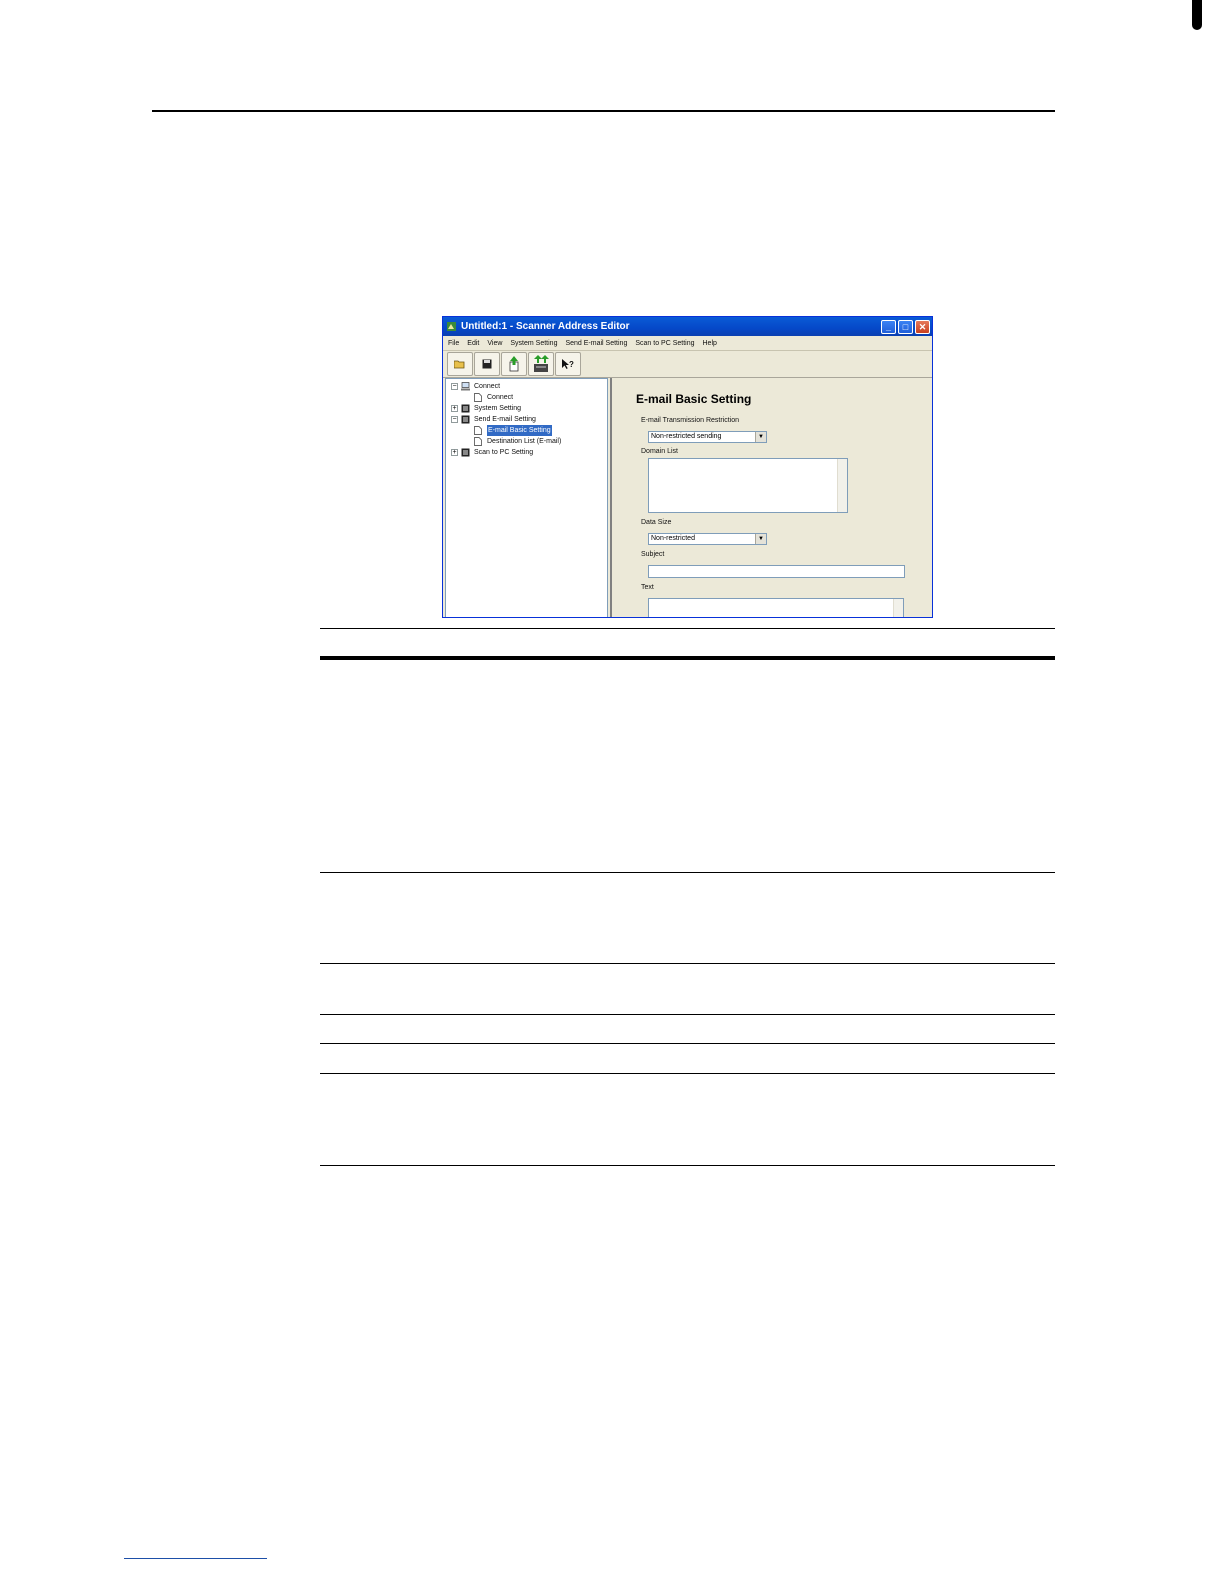 This screenshot has width=1224, height=1584. What do you see at coordinates (687, 658) in the screenshot?
I see `table-rule-thick` at bounding box center [687, 658].